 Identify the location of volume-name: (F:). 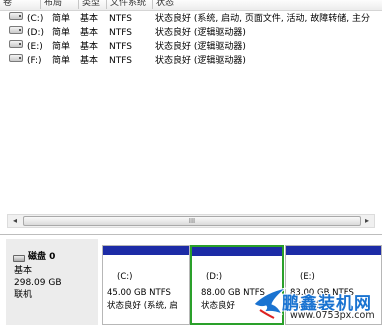
(34, 61).